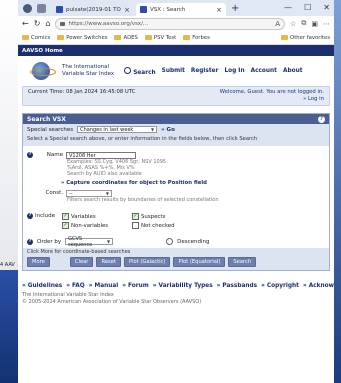  What do you see at coordinates (97, 226) in the screenshot?
I see `checkbox-non-variables: ✓ Non-variables` at bounding box center [97, 226].